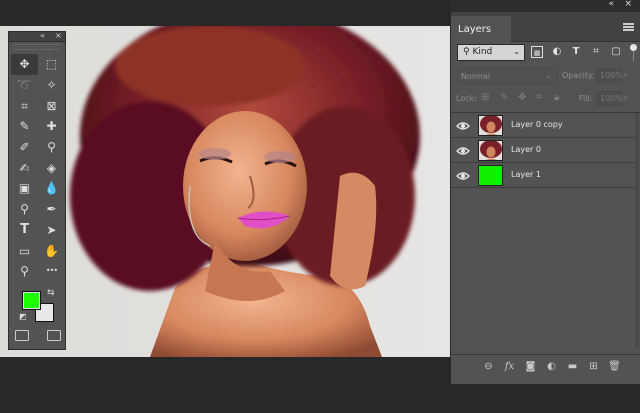  I want to click on shape-tool: ▭, so click(24, 250).